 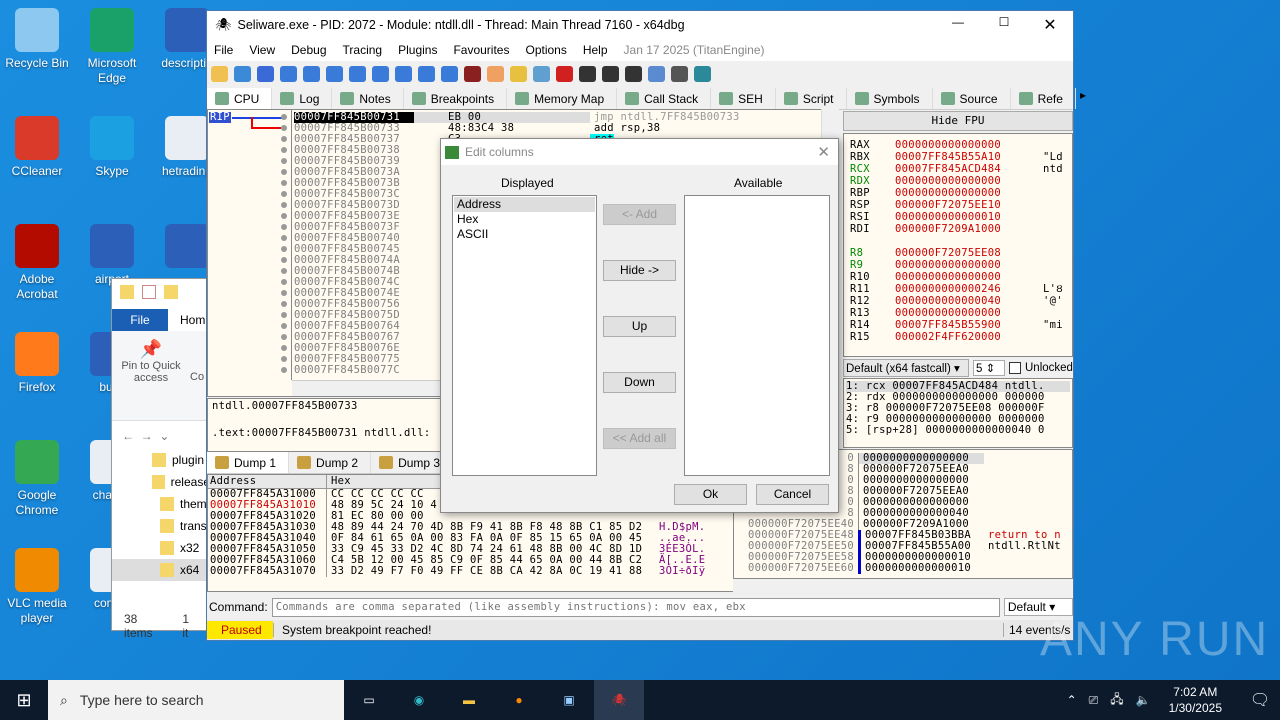 I want to click on folder-item: x32, so click(x=161, y=548).